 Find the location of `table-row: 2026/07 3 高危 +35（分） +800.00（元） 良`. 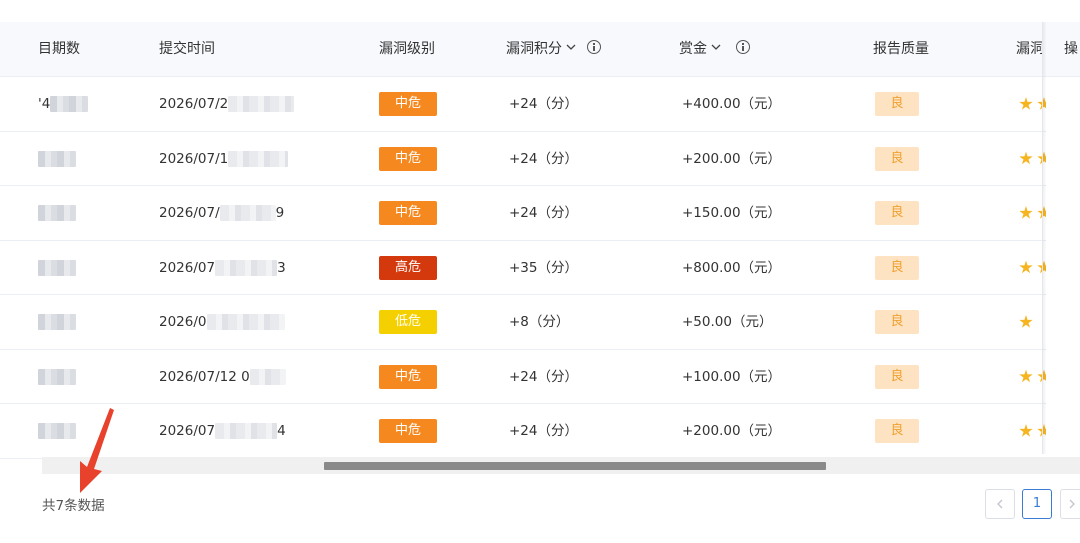

table-row: 2026/07 3 高危 +35（分） +800.00（元） 良 is located at coordinates (540, 267).